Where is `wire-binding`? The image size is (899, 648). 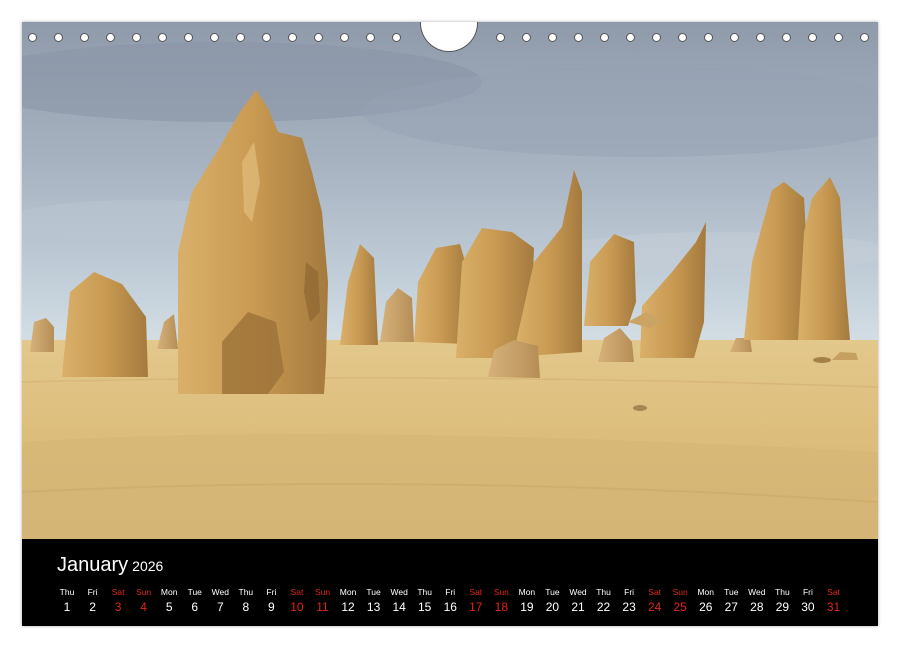
wire-binding is located at coordinates (450, 39).